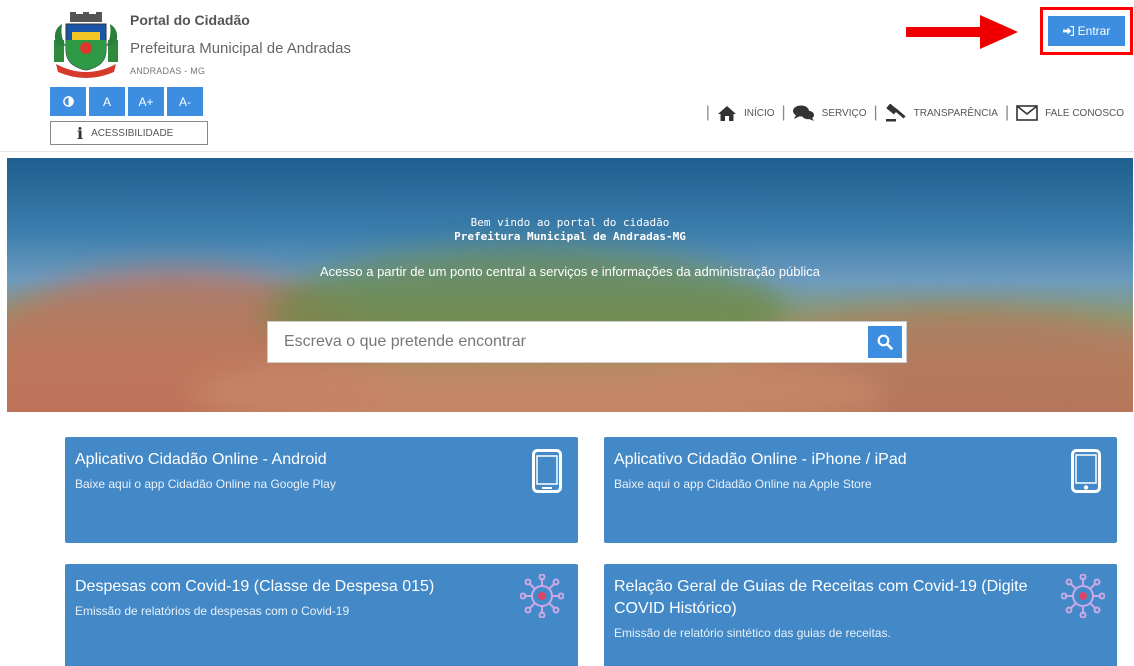 The height and width of the screenshot is (666, 1134). Describe the element at coordinates (190, 20) in the screenshot. I see `site-title: Portal do Cidadão` at that location.